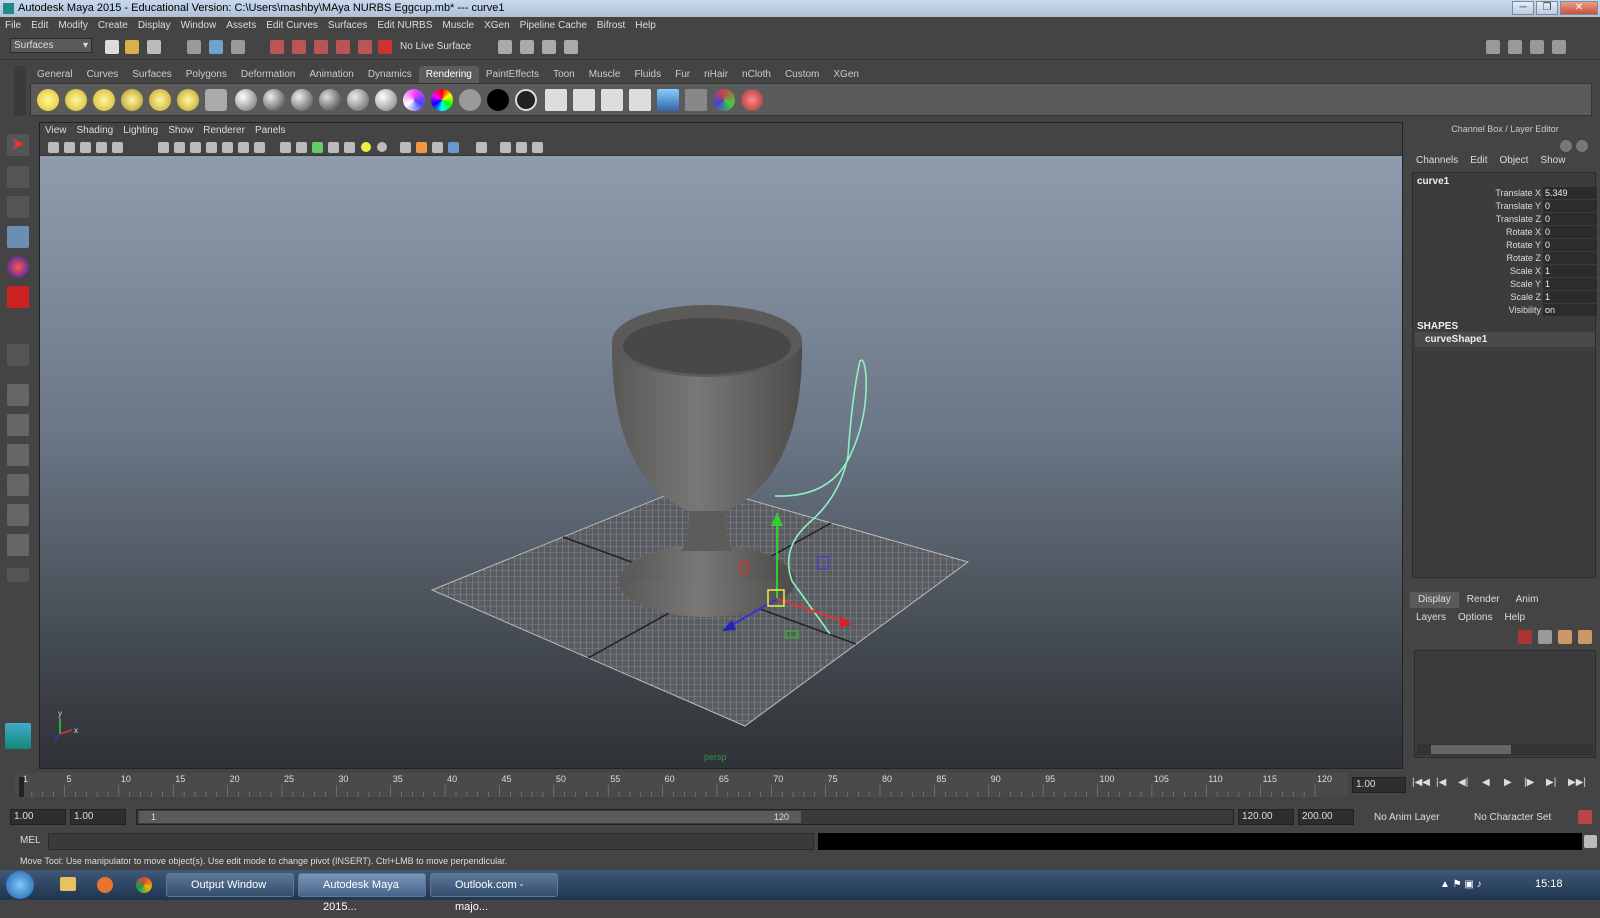 The image size is (1600, 918). I want to click on spot-light-icon, so click(132, 100).